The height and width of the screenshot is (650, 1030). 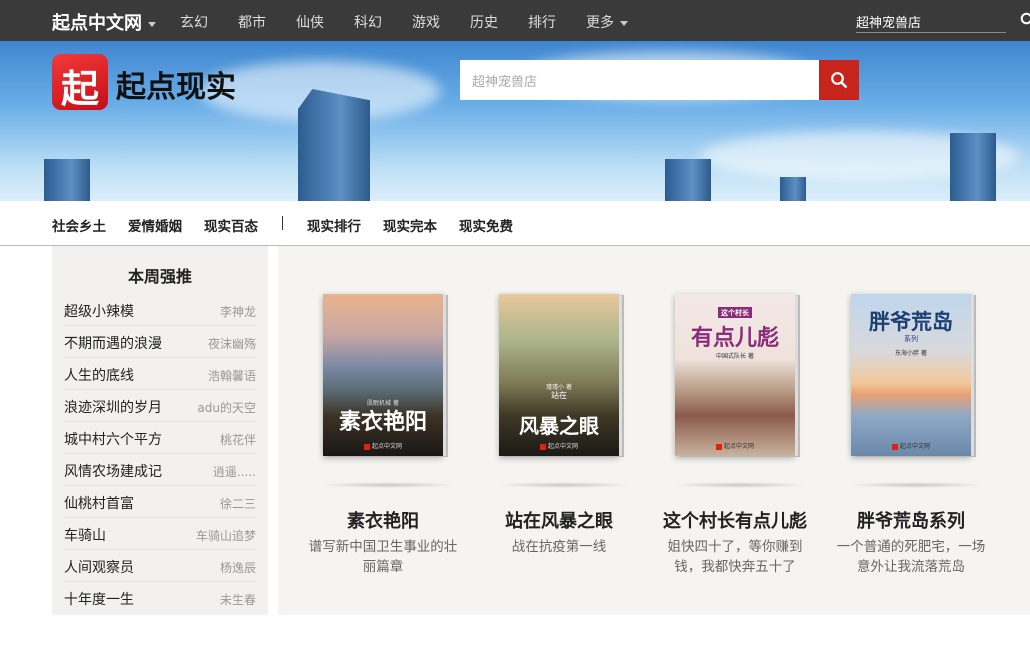 I want to click on book-title-link: 人间观察员, so click(x=99, y=567).